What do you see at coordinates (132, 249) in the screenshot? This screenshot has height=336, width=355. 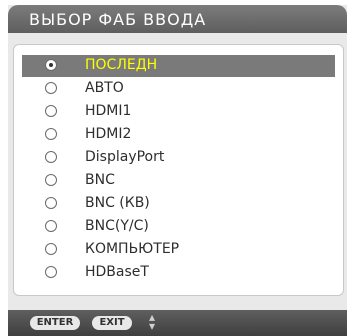 I see `option-label: КОМПЬЮТЕР` at bounding box center [132, 249].